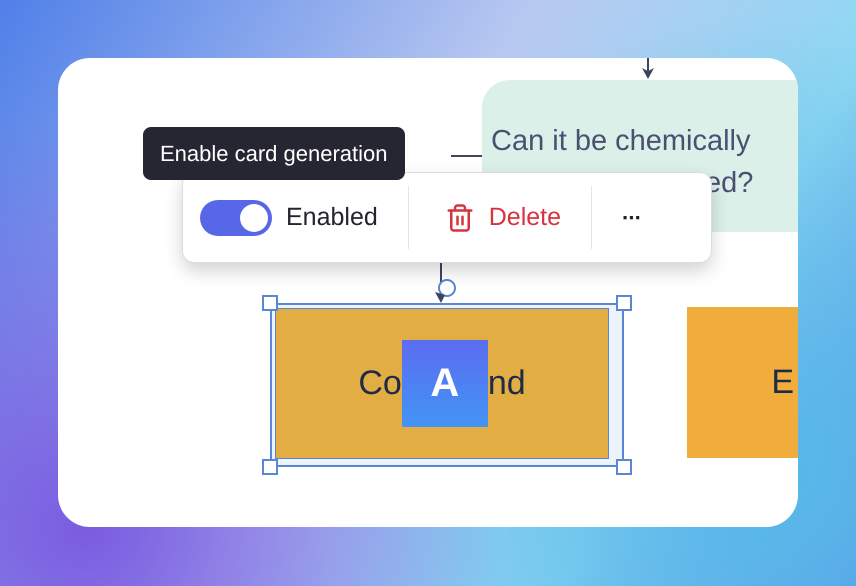 Image resolution: width=856 pixels, height=586 pixels. Describe the element at coordinates (621, 141) in the screenshot. I see `node-label: Can it be chemically` at that location.